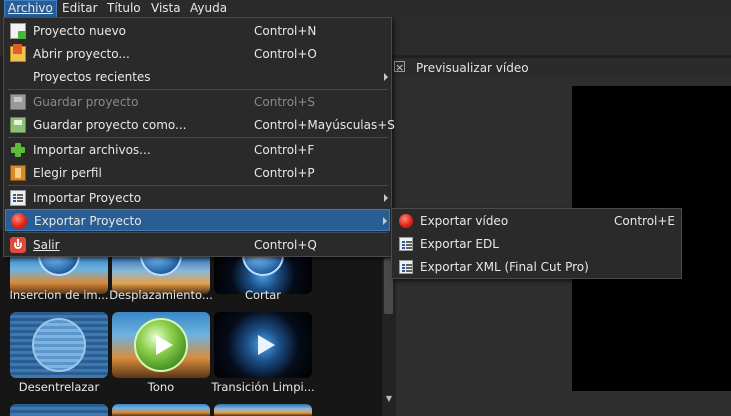 This screenshot has width=731, height=416. What do you see at coordinates (197, 102) in the screenshot?
I see `menu-item-save-project: Guardar proyecto Control+S` at bounding box center [197, 102].